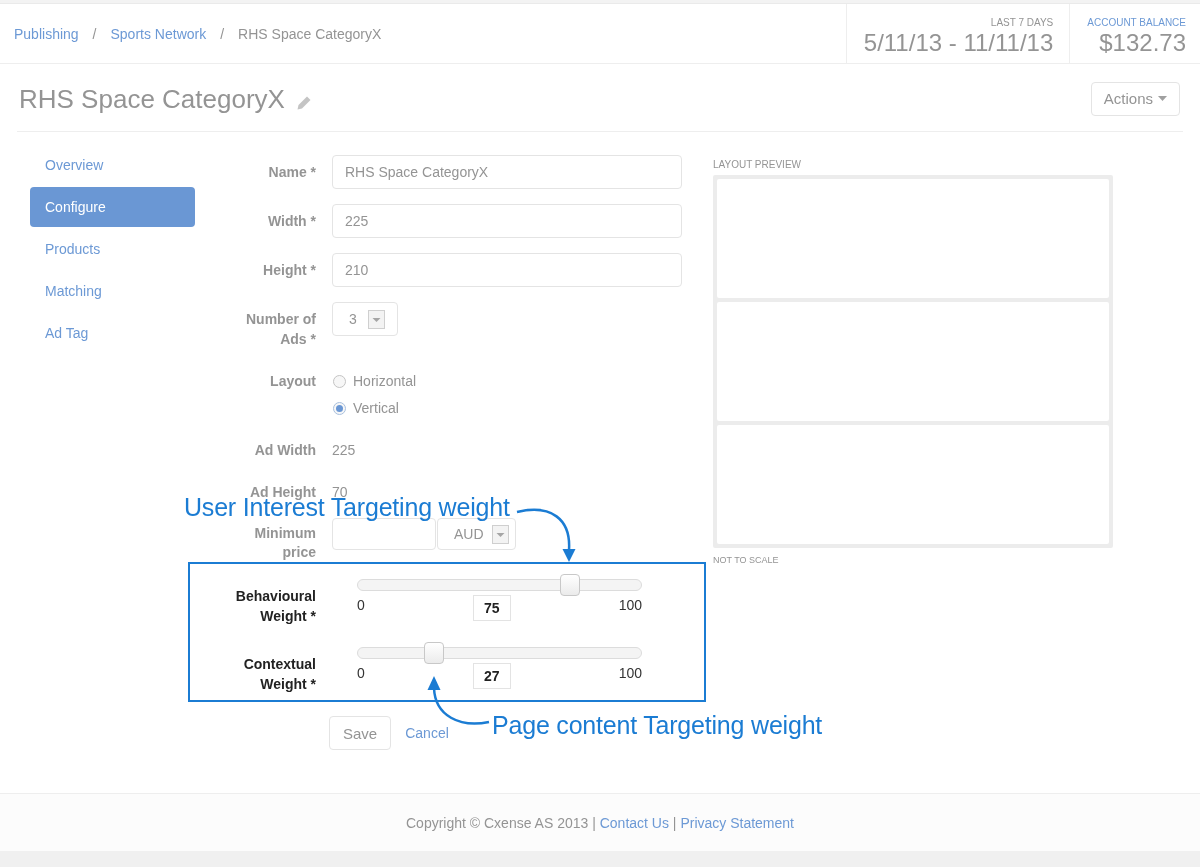 Image resolution: width=1200 pixels, height=867 pixels. I want to click on field-label: Layout, so click(293, 381).